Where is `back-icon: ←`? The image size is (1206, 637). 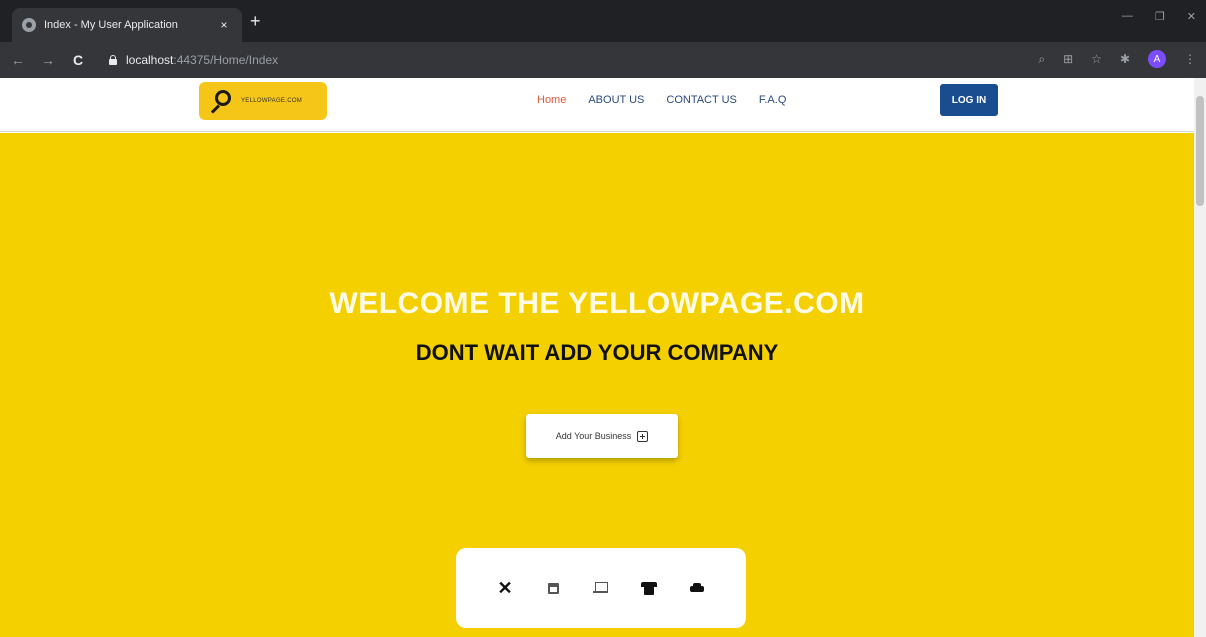 back-icon: ← is located at coordinates (18, 60).